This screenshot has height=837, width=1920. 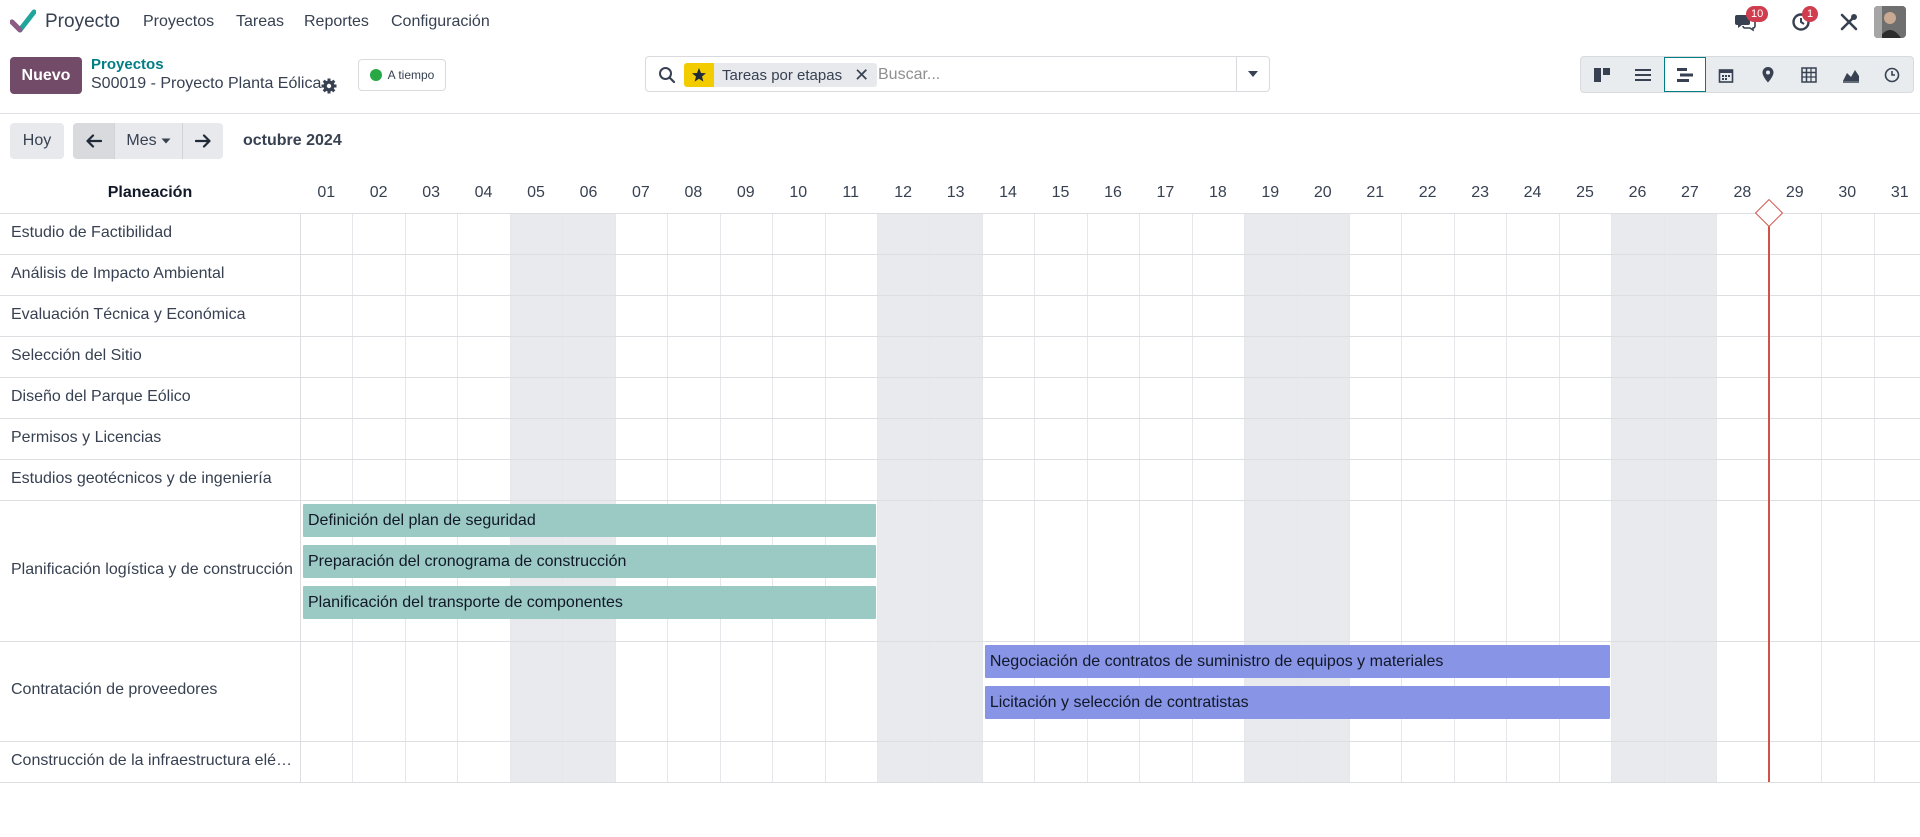 I want to click on day-header: 19, so click(x=1270, y=192).